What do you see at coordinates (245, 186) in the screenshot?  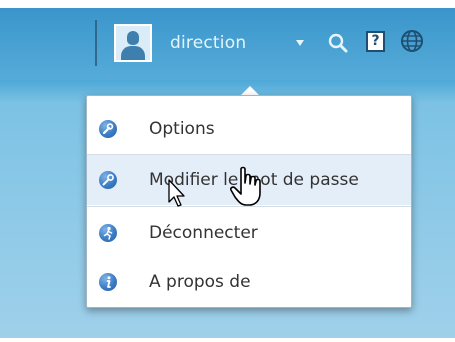 I see `hand-cursor-icon` at bounding box center [245, 186].